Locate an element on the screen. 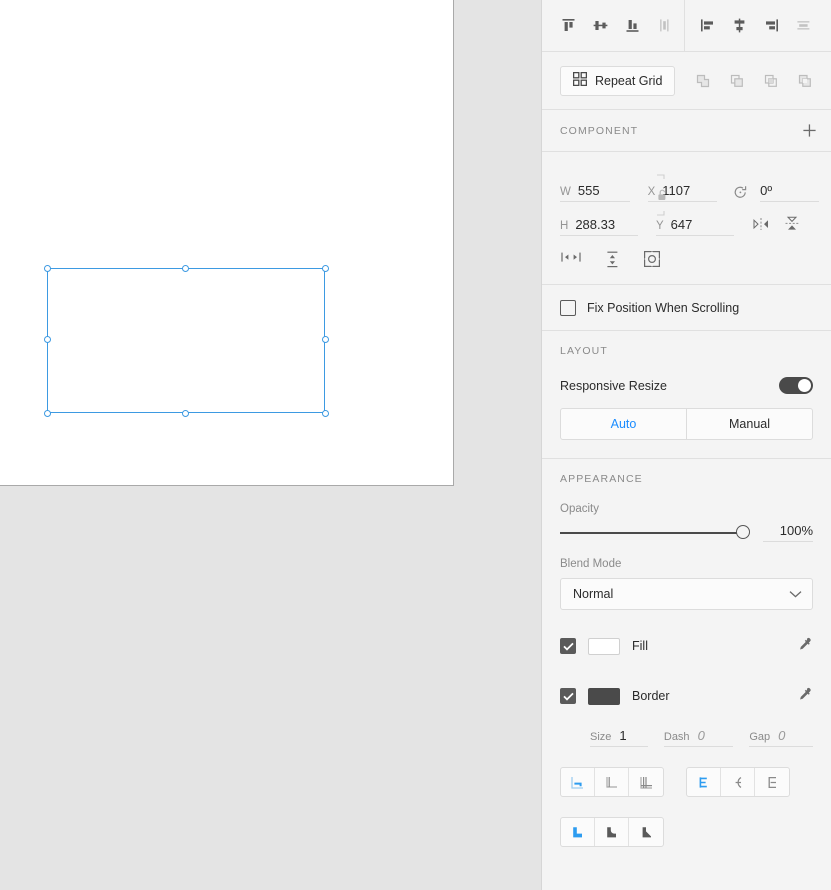  border-size-field: Size 1 is located at coordinates (619, 737).